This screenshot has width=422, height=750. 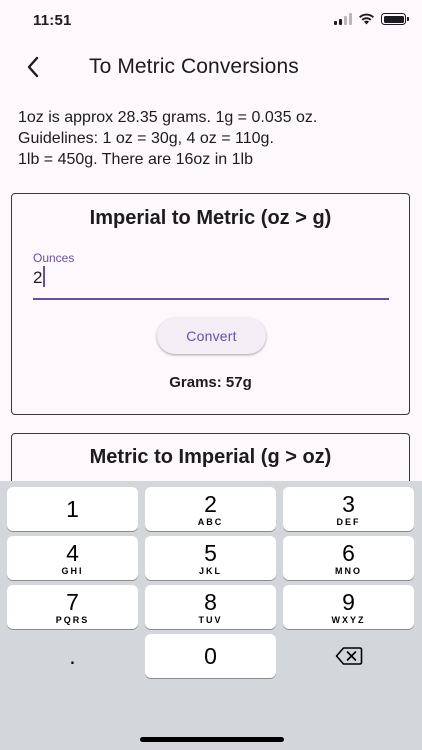 What do you see at coordinates (72, 656) in the screenshot?
I see `key-decimal: .` at bounding box center [72, 656].